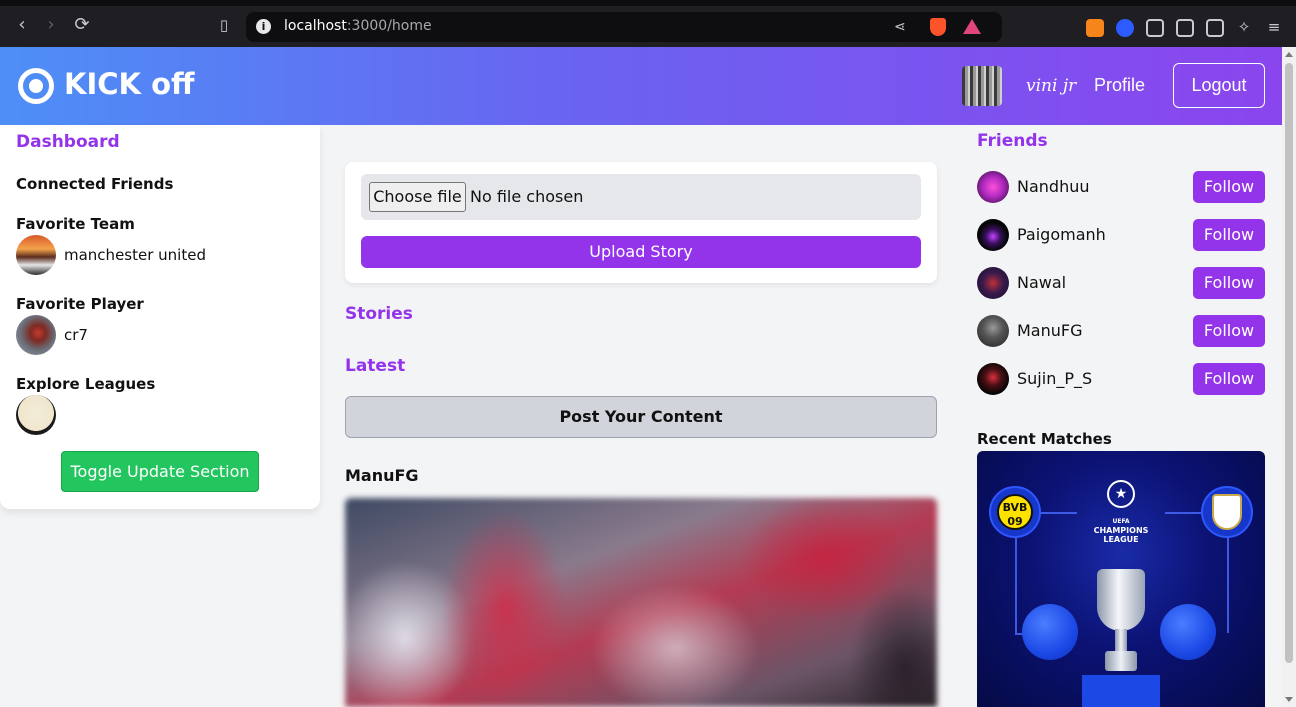 This screenshot has width=1296, height=707. What do you see at coordinates (527, 196) in the screenshot?
I see `no-file-text: No file chosen` at bounding box center [527, 196].